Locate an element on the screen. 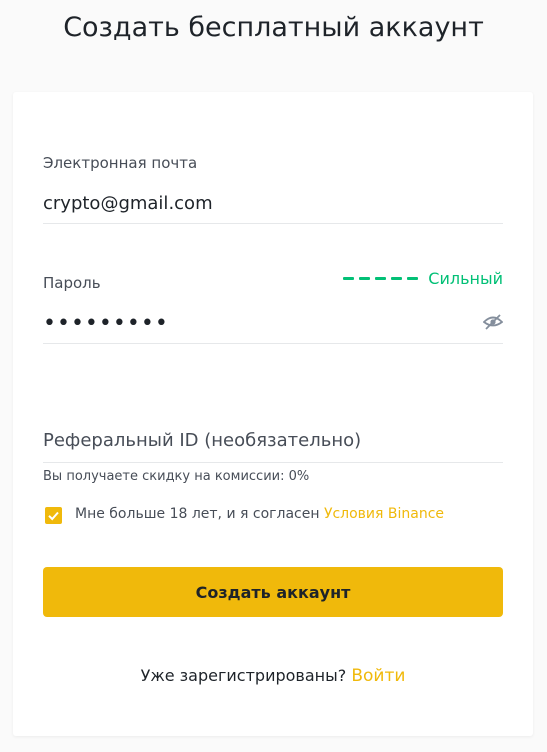 The width and height of the screenshot is (547, 752). page-title: Создать бесплатный аккаунт is located at coordinates (273, 27).